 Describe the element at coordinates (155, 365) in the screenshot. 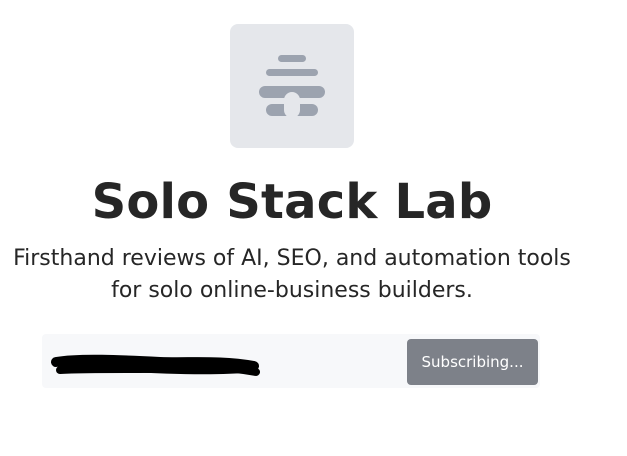

I see `email-redaction-scribble` at that location.